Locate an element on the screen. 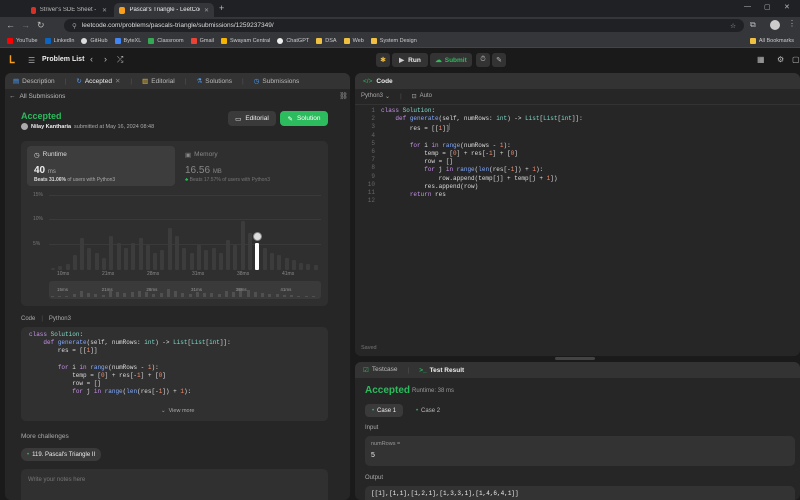 Image resolution: width=800 pixels, height=500 pixels. new-tab-icon: + is located at coordinates (221, 8).